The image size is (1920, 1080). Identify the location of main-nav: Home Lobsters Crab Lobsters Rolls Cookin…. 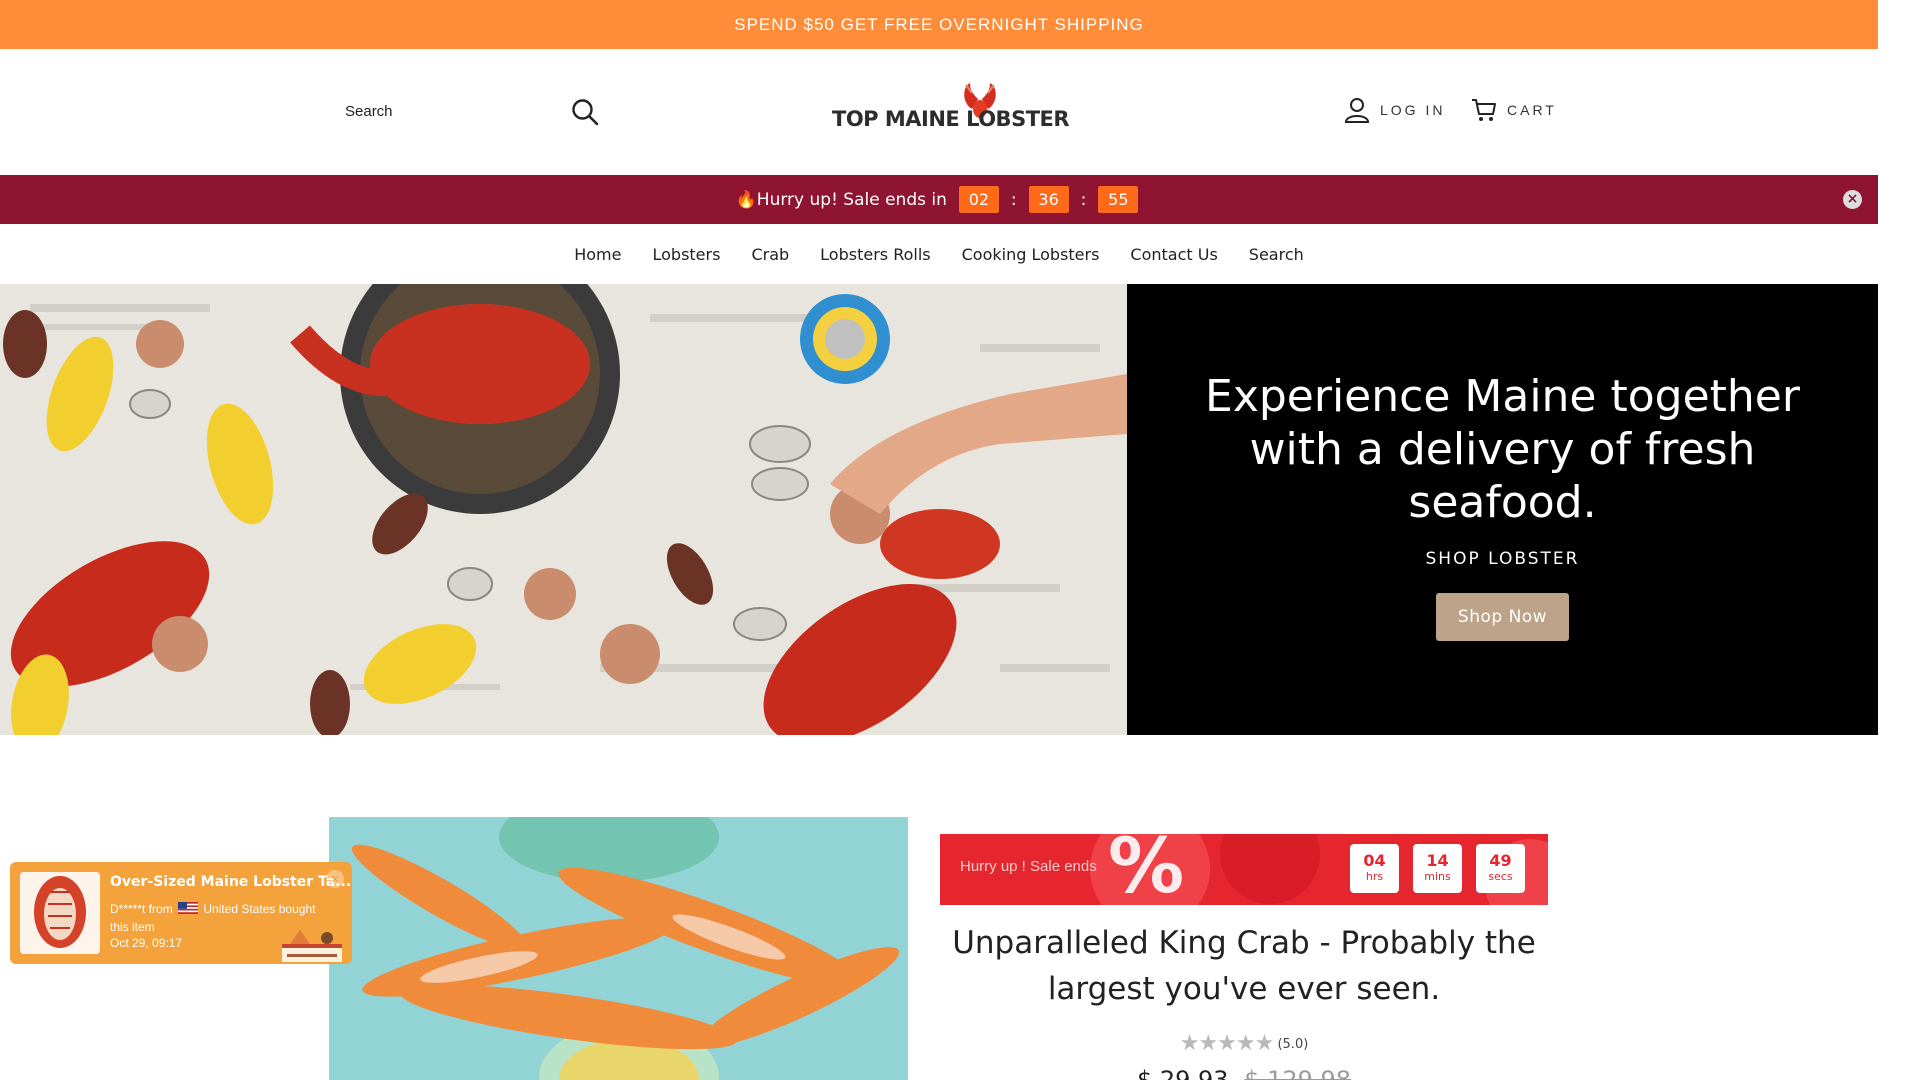
(939, 254).